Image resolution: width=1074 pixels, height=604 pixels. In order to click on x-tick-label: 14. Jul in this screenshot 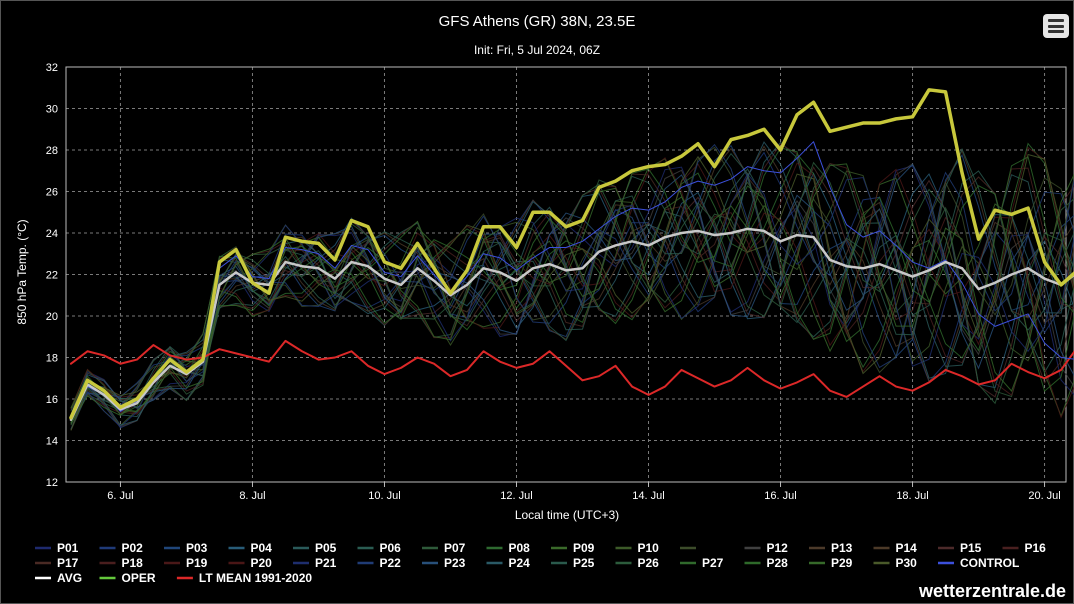, I will do `click(648, 496)`.